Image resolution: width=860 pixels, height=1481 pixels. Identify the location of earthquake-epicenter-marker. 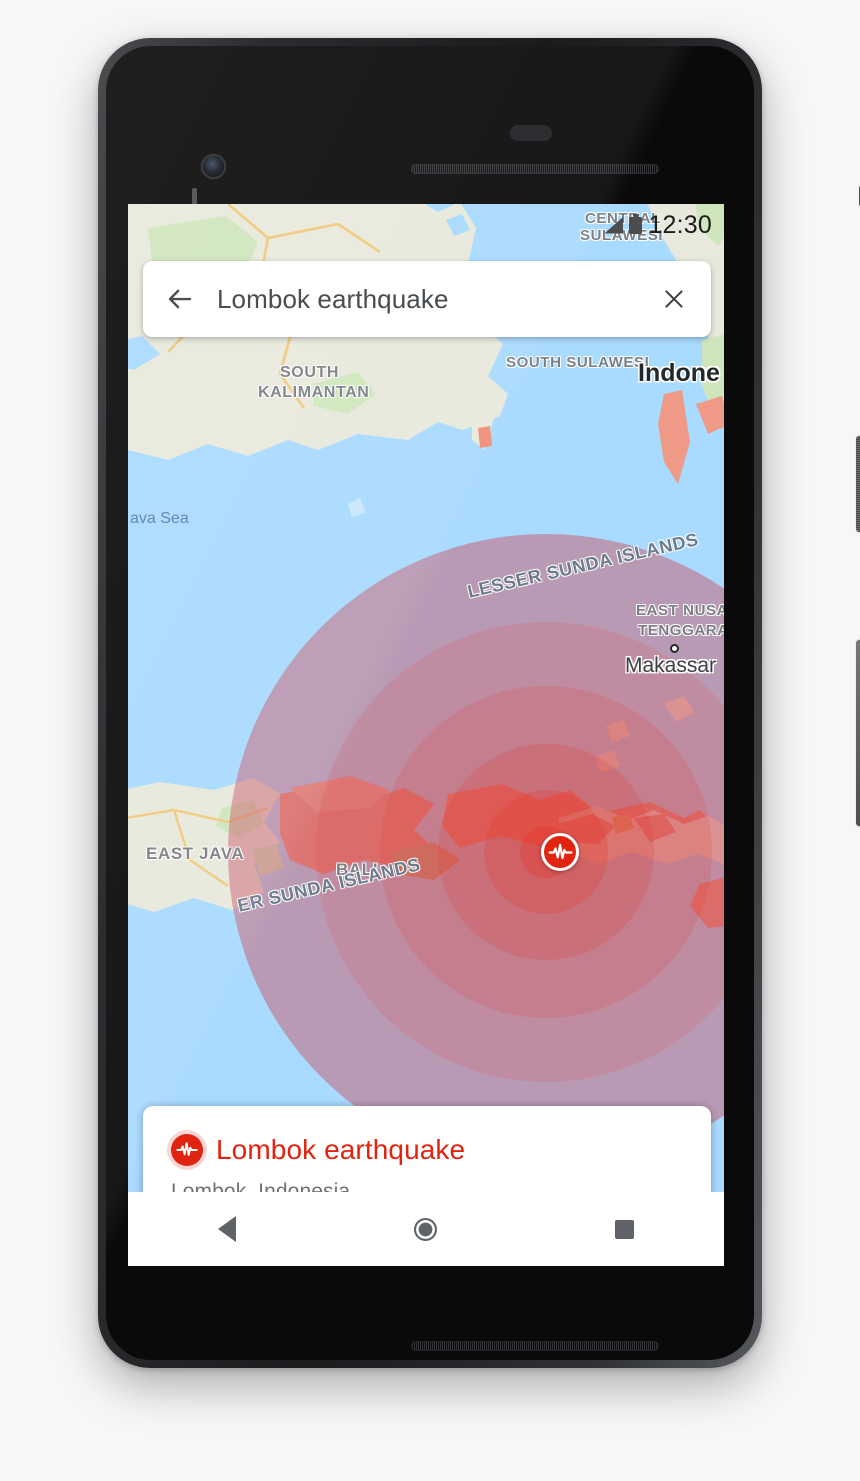
(560, 852).